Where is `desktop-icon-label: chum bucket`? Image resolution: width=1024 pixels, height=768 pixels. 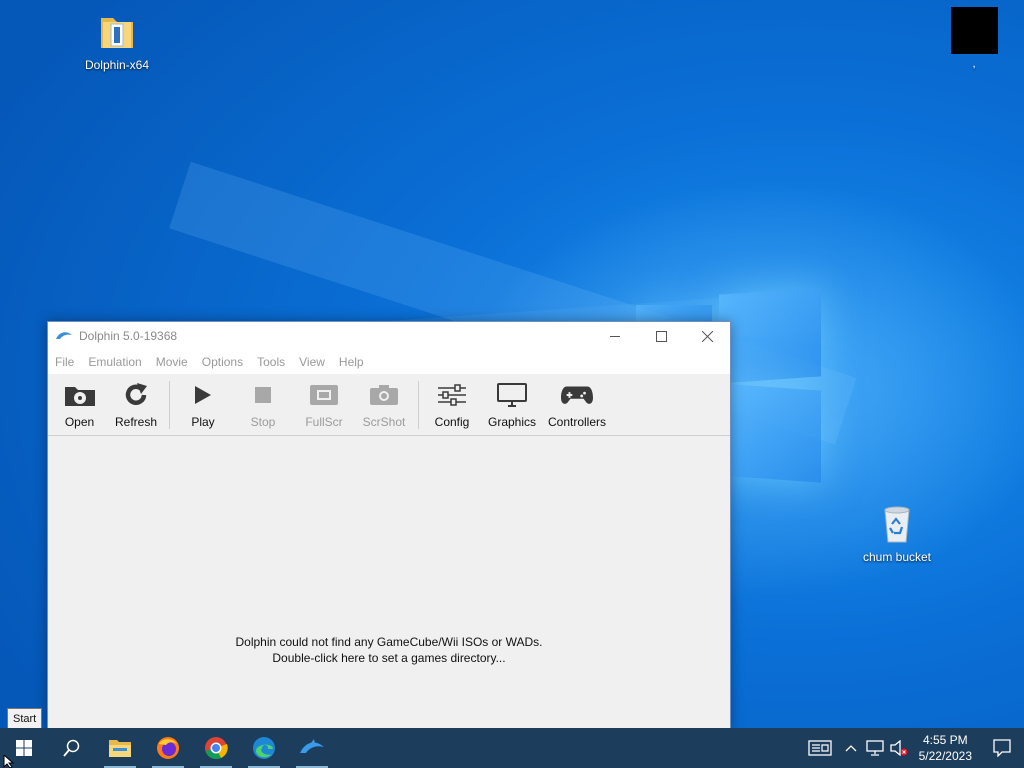 desktop-icon-label: chum bucket is located at coordinates (897, 557).